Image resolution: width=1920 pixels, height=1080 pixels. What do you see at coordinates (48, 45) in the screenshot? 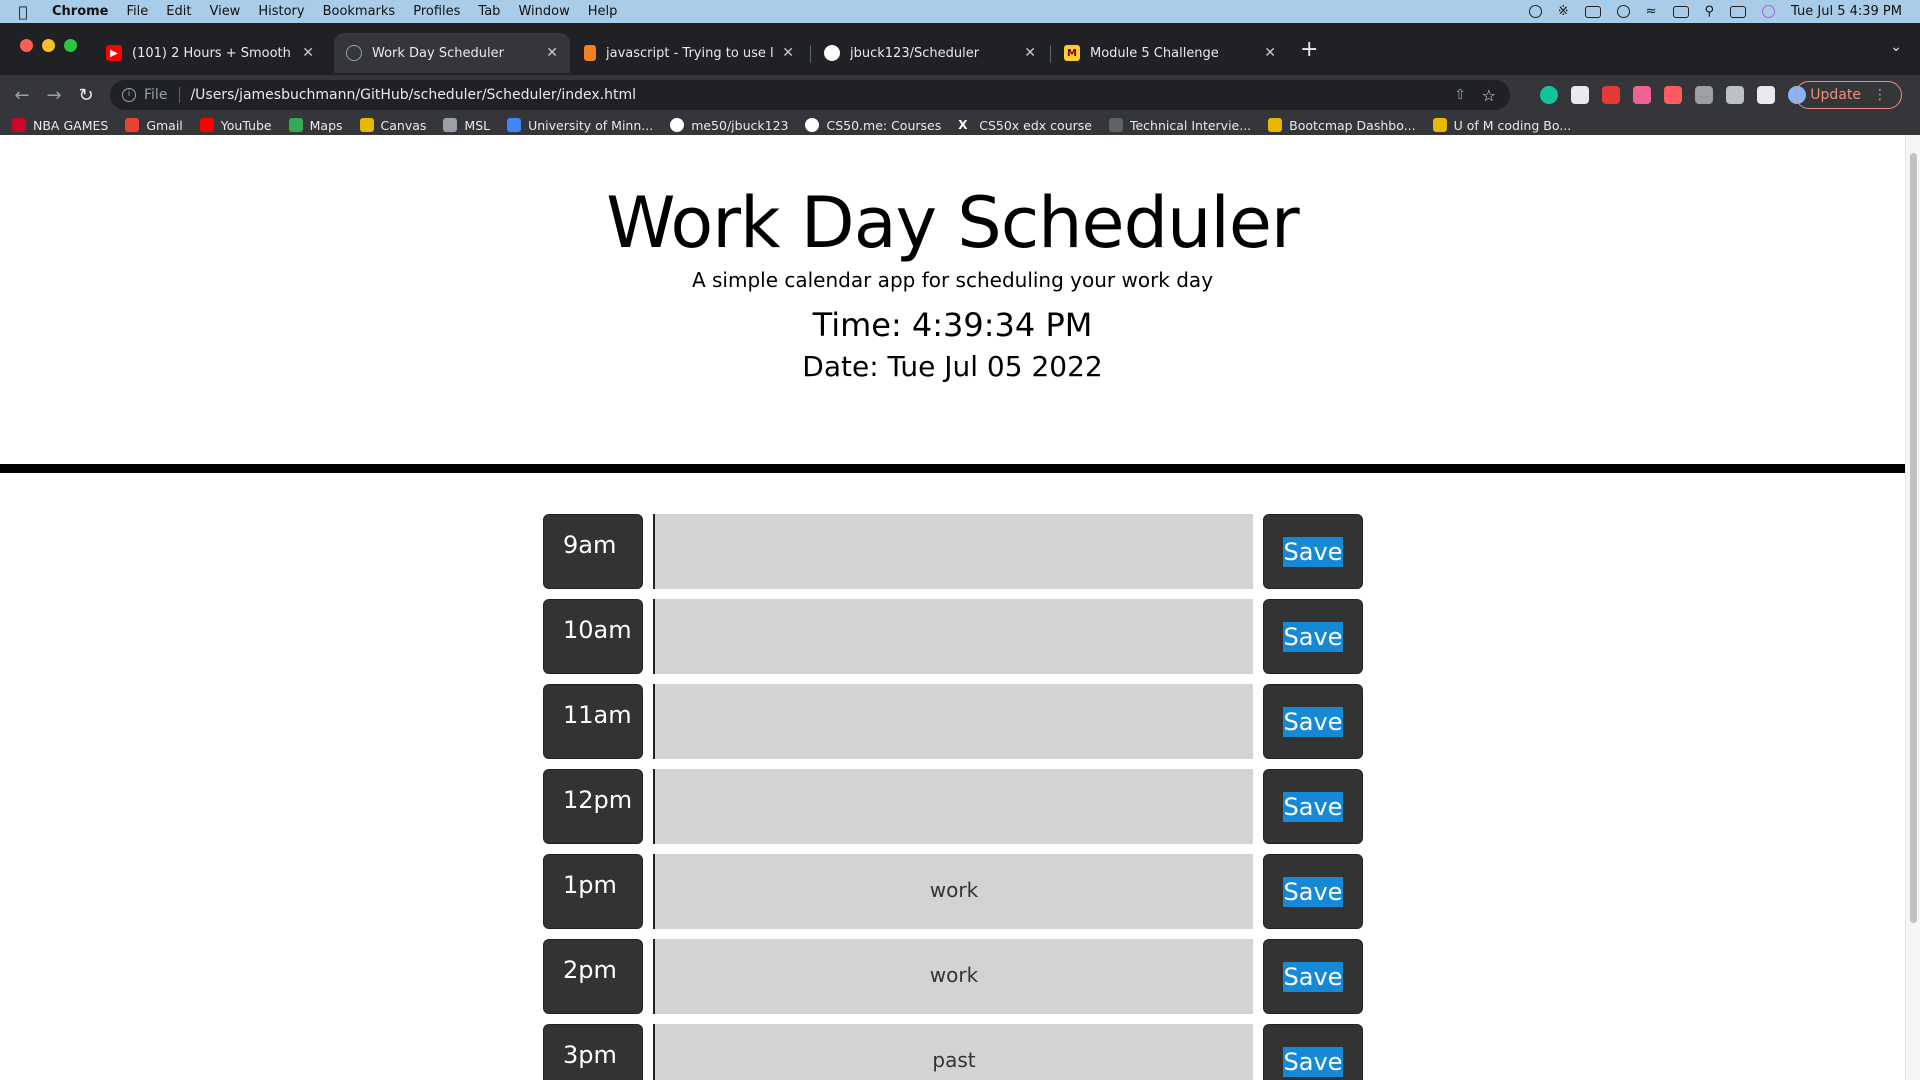
I see `minimize-window-icon` at bounding box center [48, 45].